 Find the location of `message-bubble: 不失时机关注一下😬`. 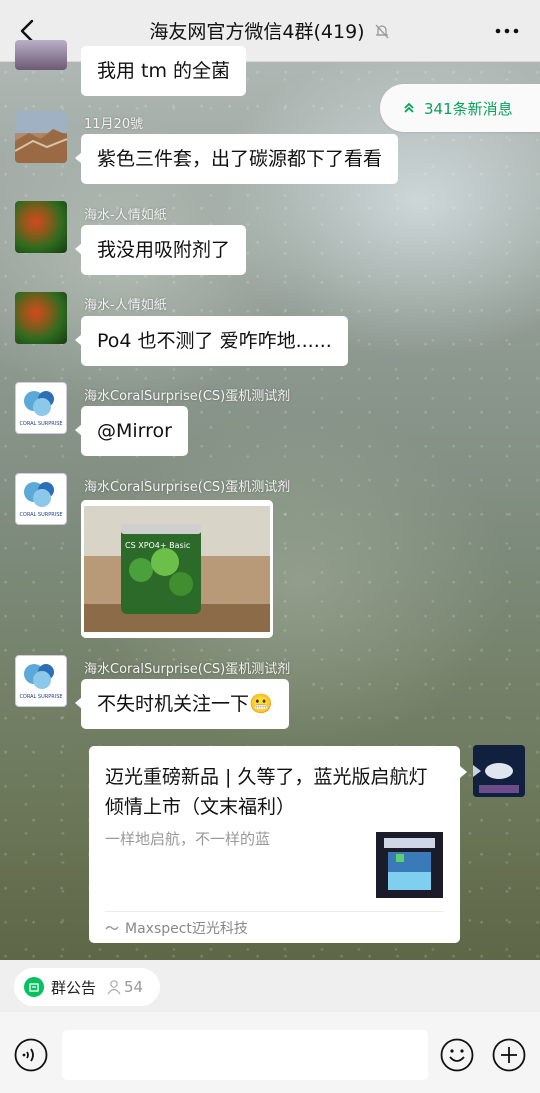

message-bubble: 不失时机关注一下😬 is located at coordinates (182, 704).